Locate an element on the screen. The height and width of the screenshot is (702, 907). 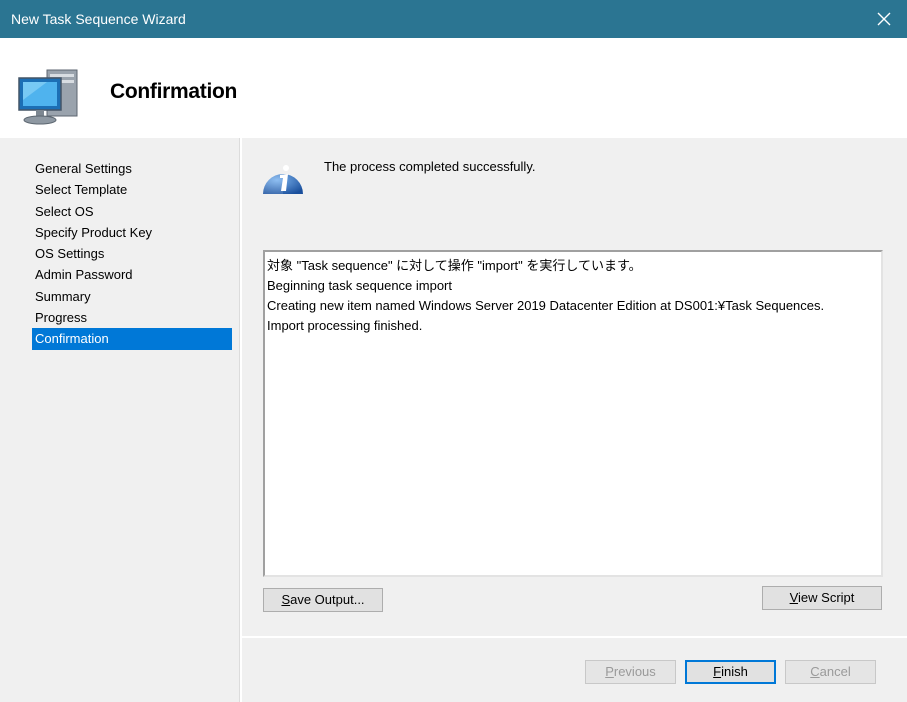
sidebar-item-select-template: Select Template is located at coordinates (132, 189).